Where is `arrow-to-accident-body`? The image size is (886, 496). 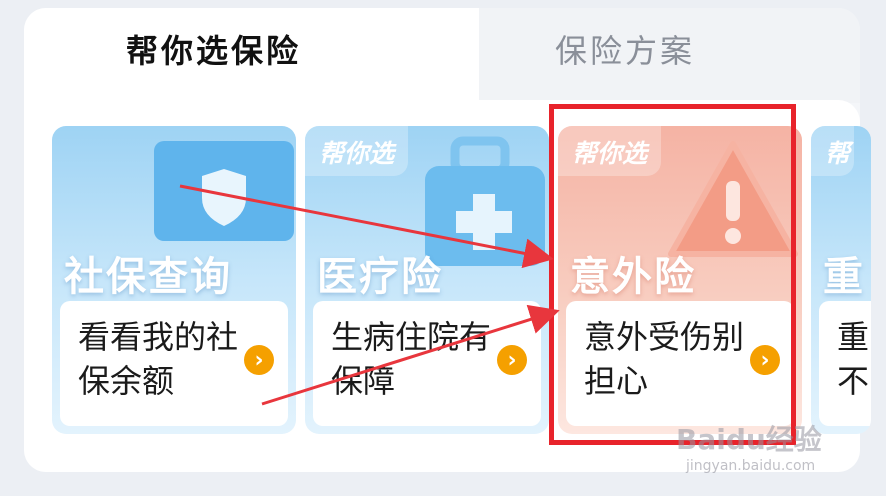
arrow-to-accident-body is located at coordinates (410, 355).